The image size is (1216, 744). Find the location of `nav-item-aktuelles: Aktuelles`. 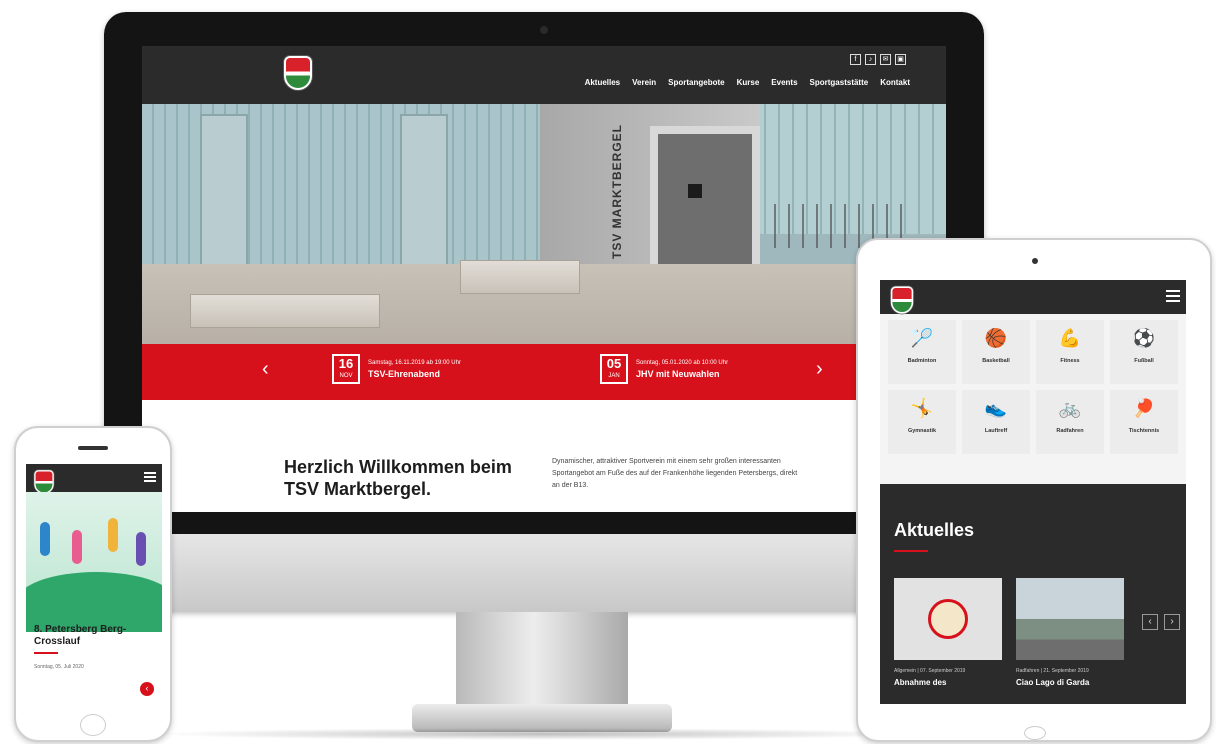

nav-item-aktuelles: Aktuelles is located at coordinates (603, 82).